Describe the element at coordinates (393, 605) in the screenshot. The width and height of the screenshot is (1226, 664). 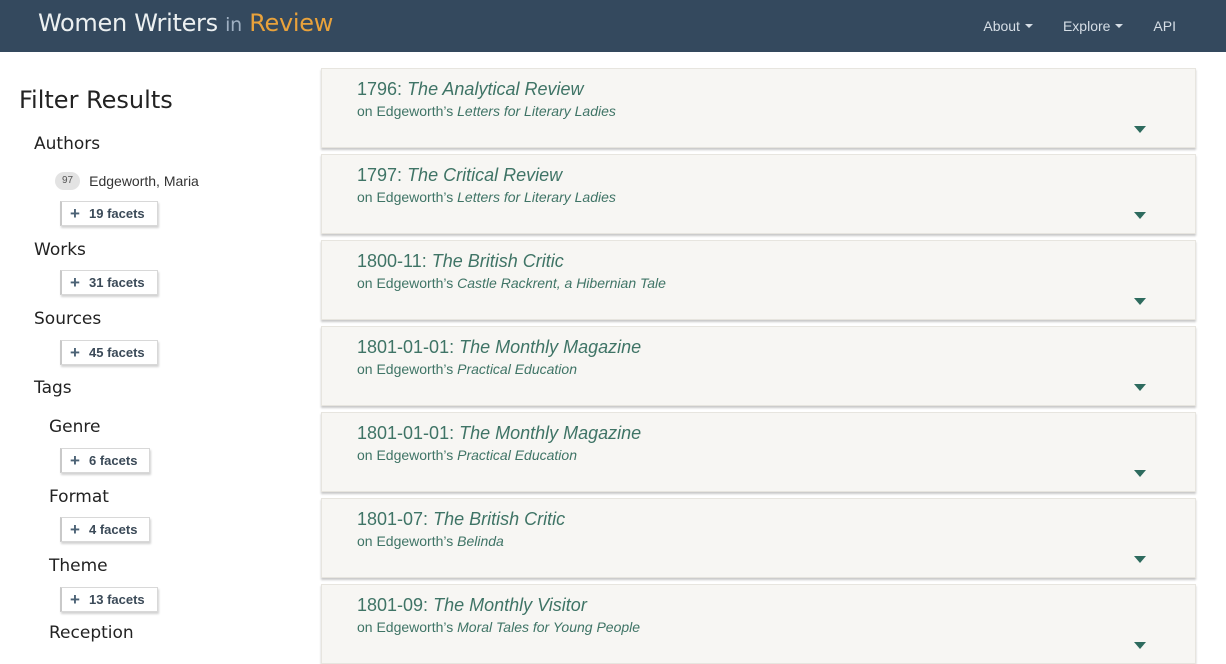
I see `review-date: 1801-09:` at that location.